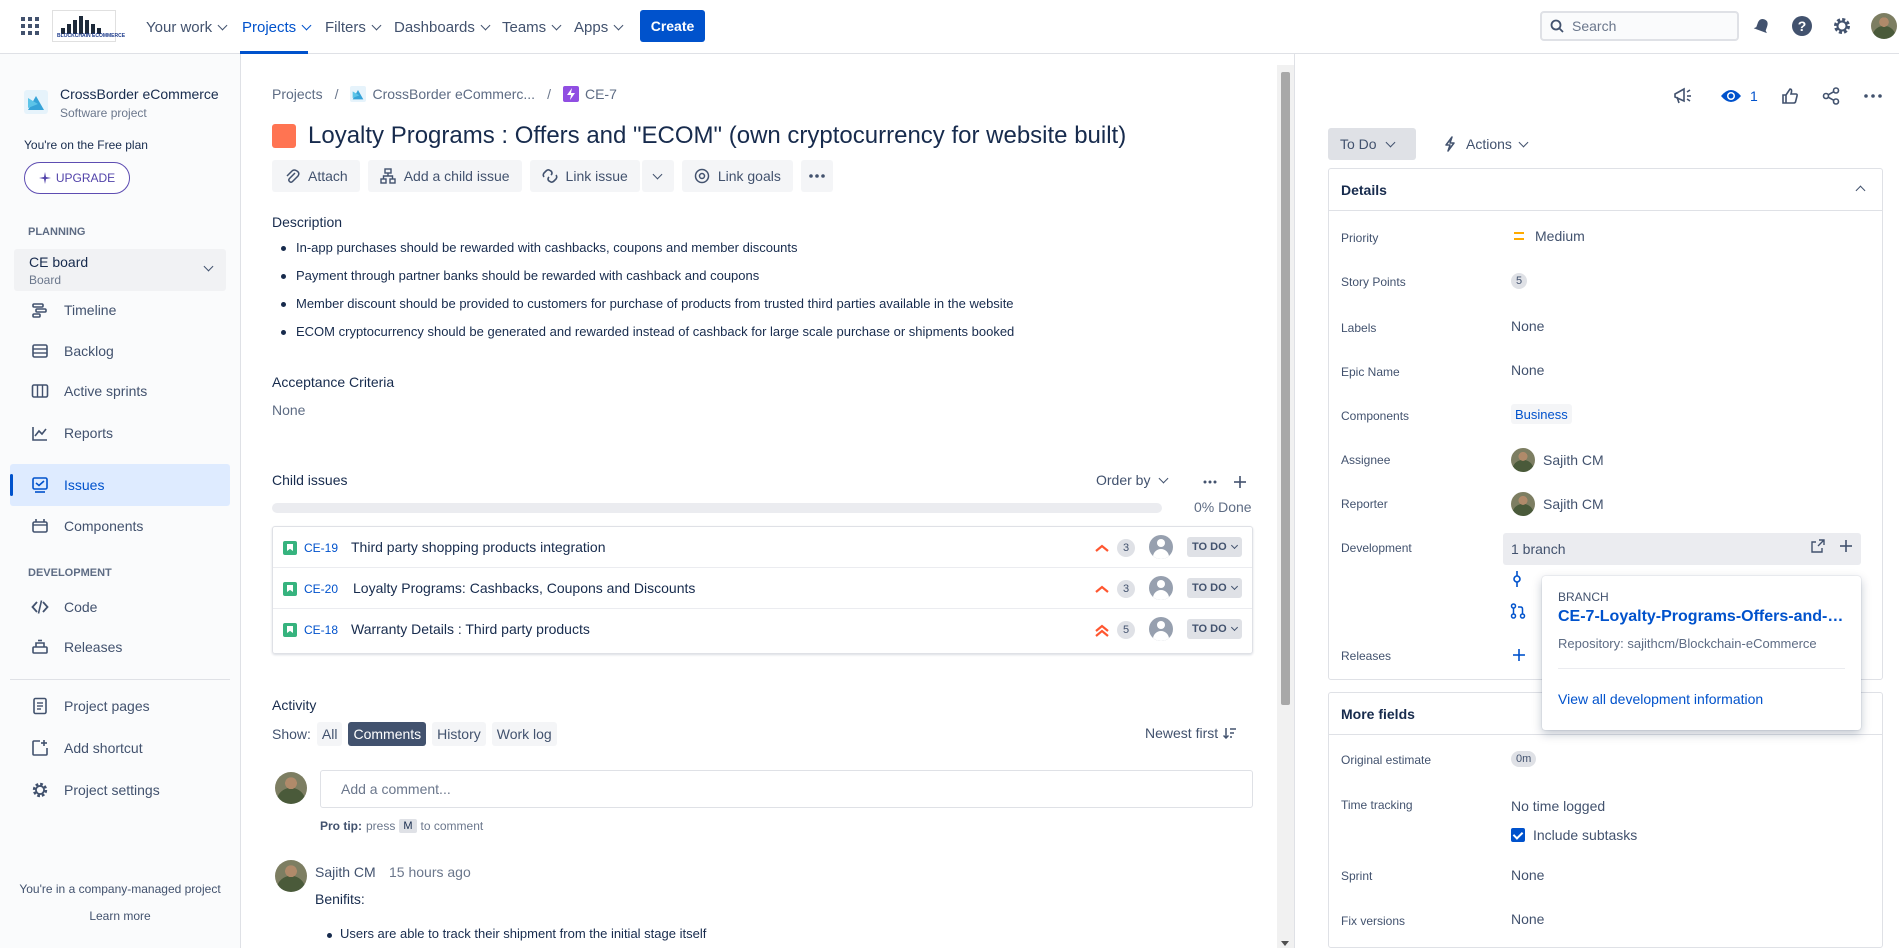 This screenshot has height=948, width=1899. What do you see at coordinates (1682, 549) in the screenshot?
I see `development-summary: 1 branch` at bounding box center [1682, 549].